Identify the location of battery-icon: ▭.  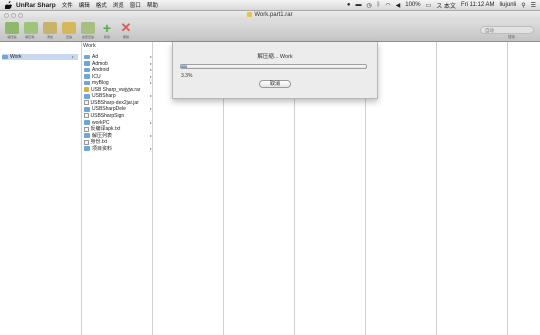
(428, 5).